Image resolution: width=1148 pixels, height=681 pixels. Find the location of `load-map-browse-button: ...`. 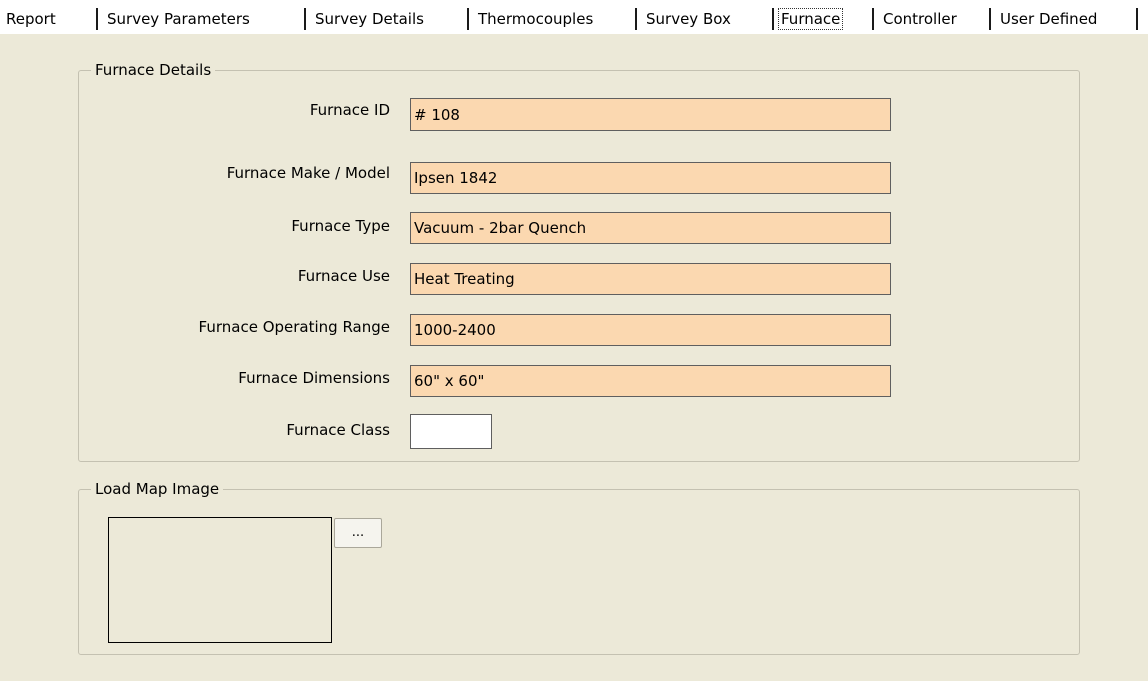

load-map-browse-button: ... is located at coordinates (358, 533).